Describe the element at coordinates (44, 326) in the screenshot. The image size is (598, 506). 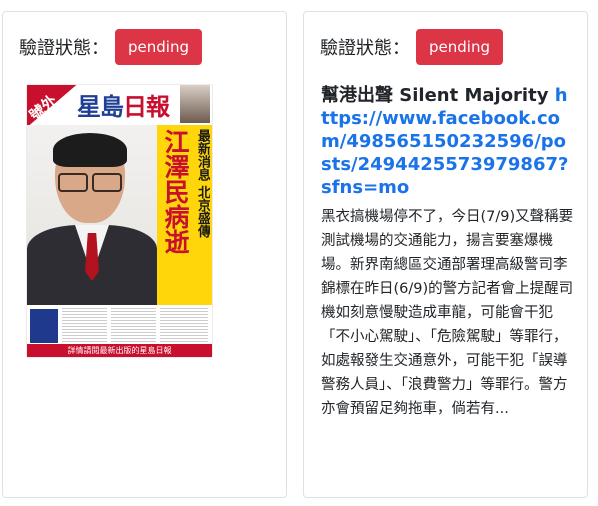
I see `article-thumbnail` at that location.